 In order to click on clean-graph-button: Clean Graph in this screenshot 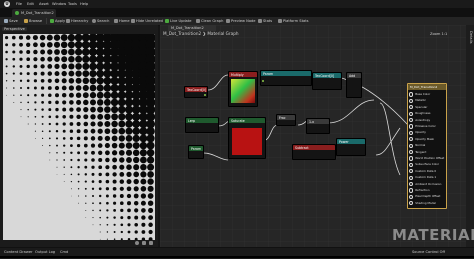, I will do `click(209, 21)`.